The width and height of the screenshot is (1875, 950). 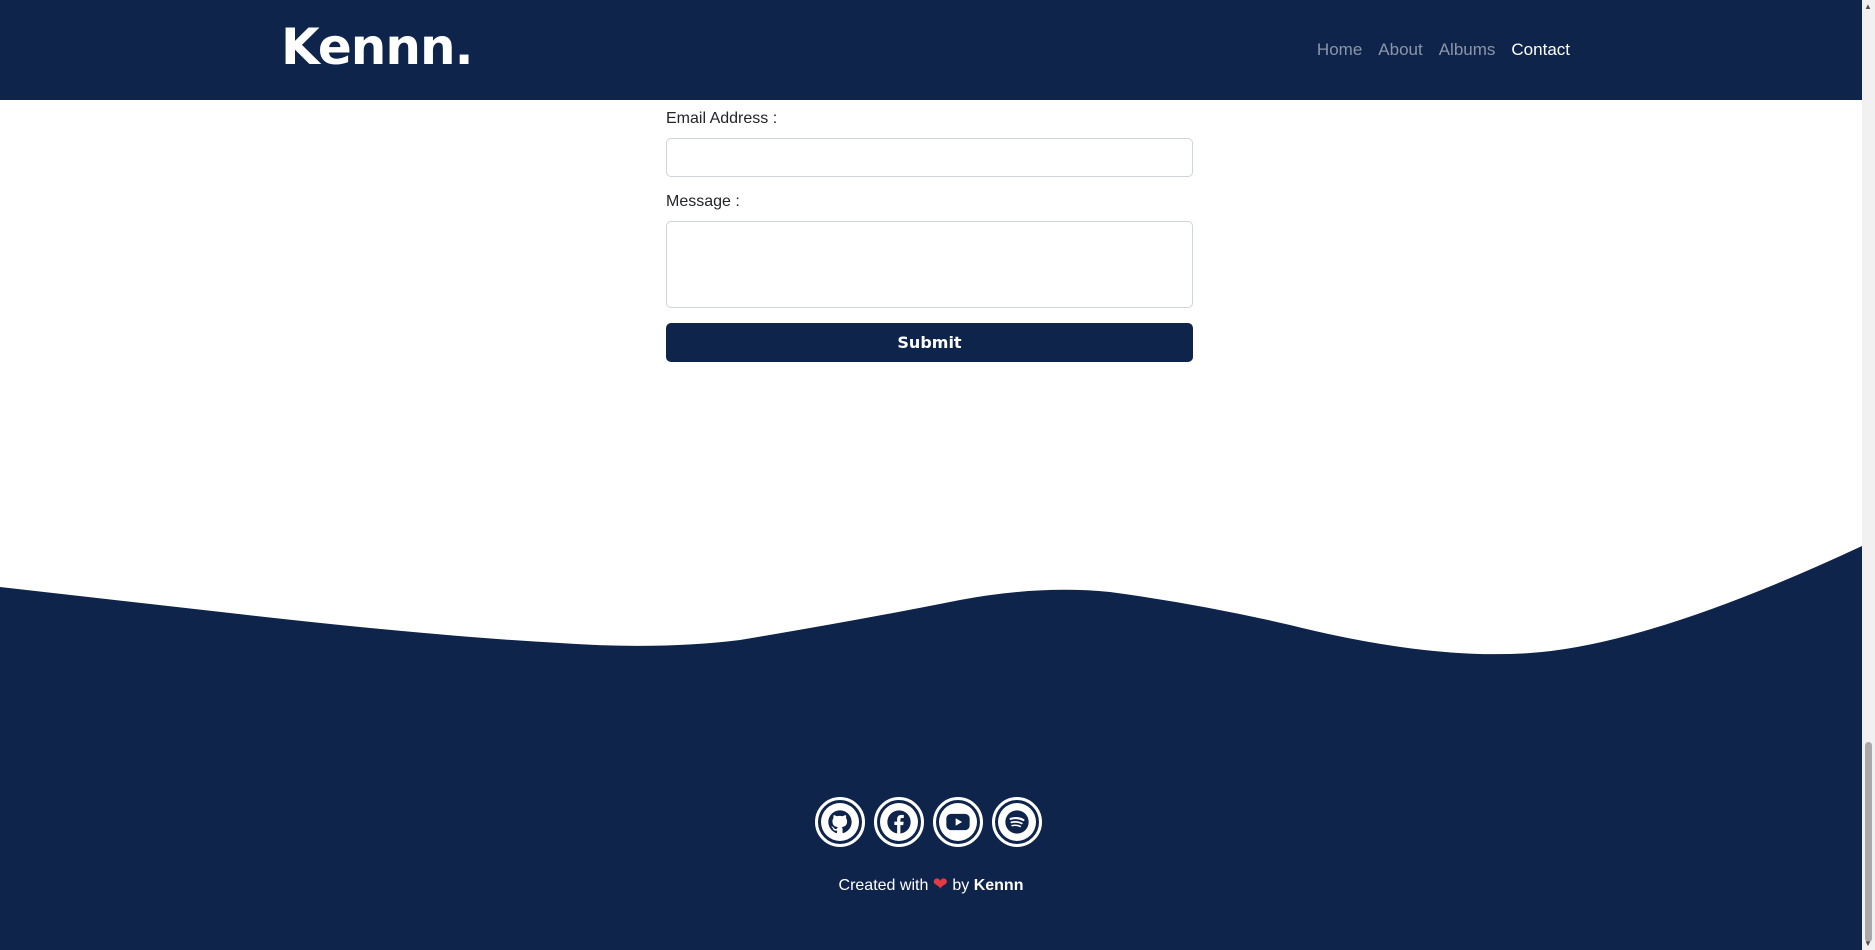 What do you see at coordinates (929, 264) in the screenshot?
I see `message-field` at bounding box center [929, 264].